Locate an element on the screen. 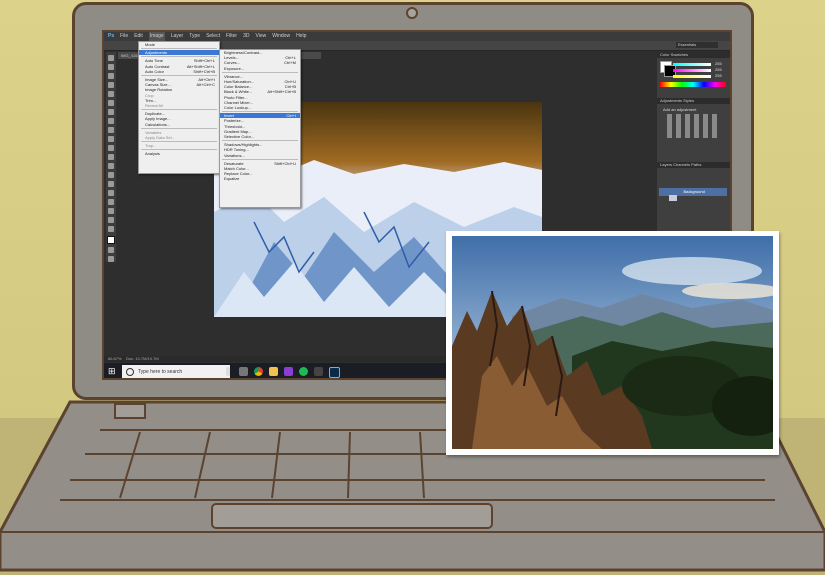  dodge-tool-icon is located at coordinates (111, 175).